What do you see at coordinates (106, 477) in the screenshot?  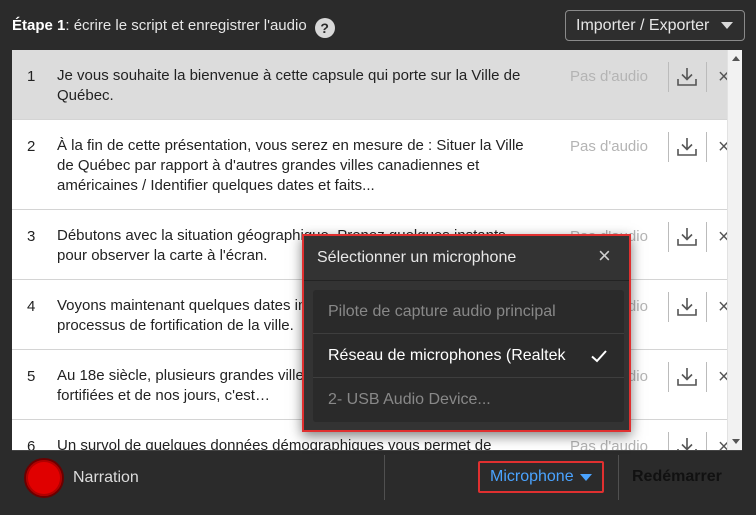 I see `narration-label: Narration` at bounding box center [106, 477].